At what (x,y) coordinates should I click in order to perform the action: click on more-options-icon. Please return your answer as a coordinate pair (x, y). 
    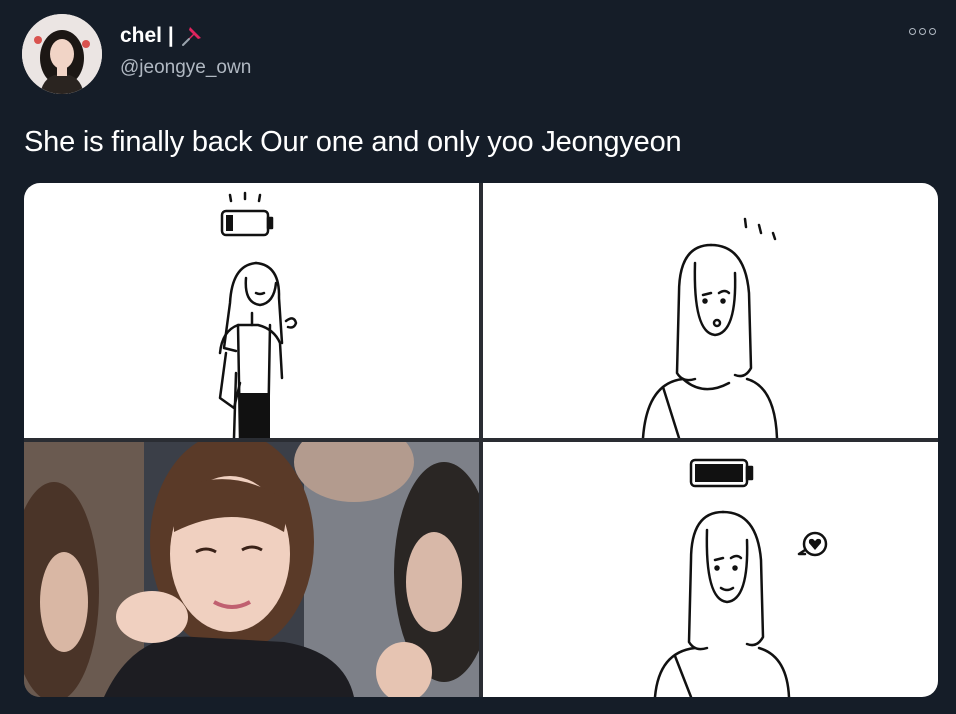
    Looking at the image, I should click on (922, 31).